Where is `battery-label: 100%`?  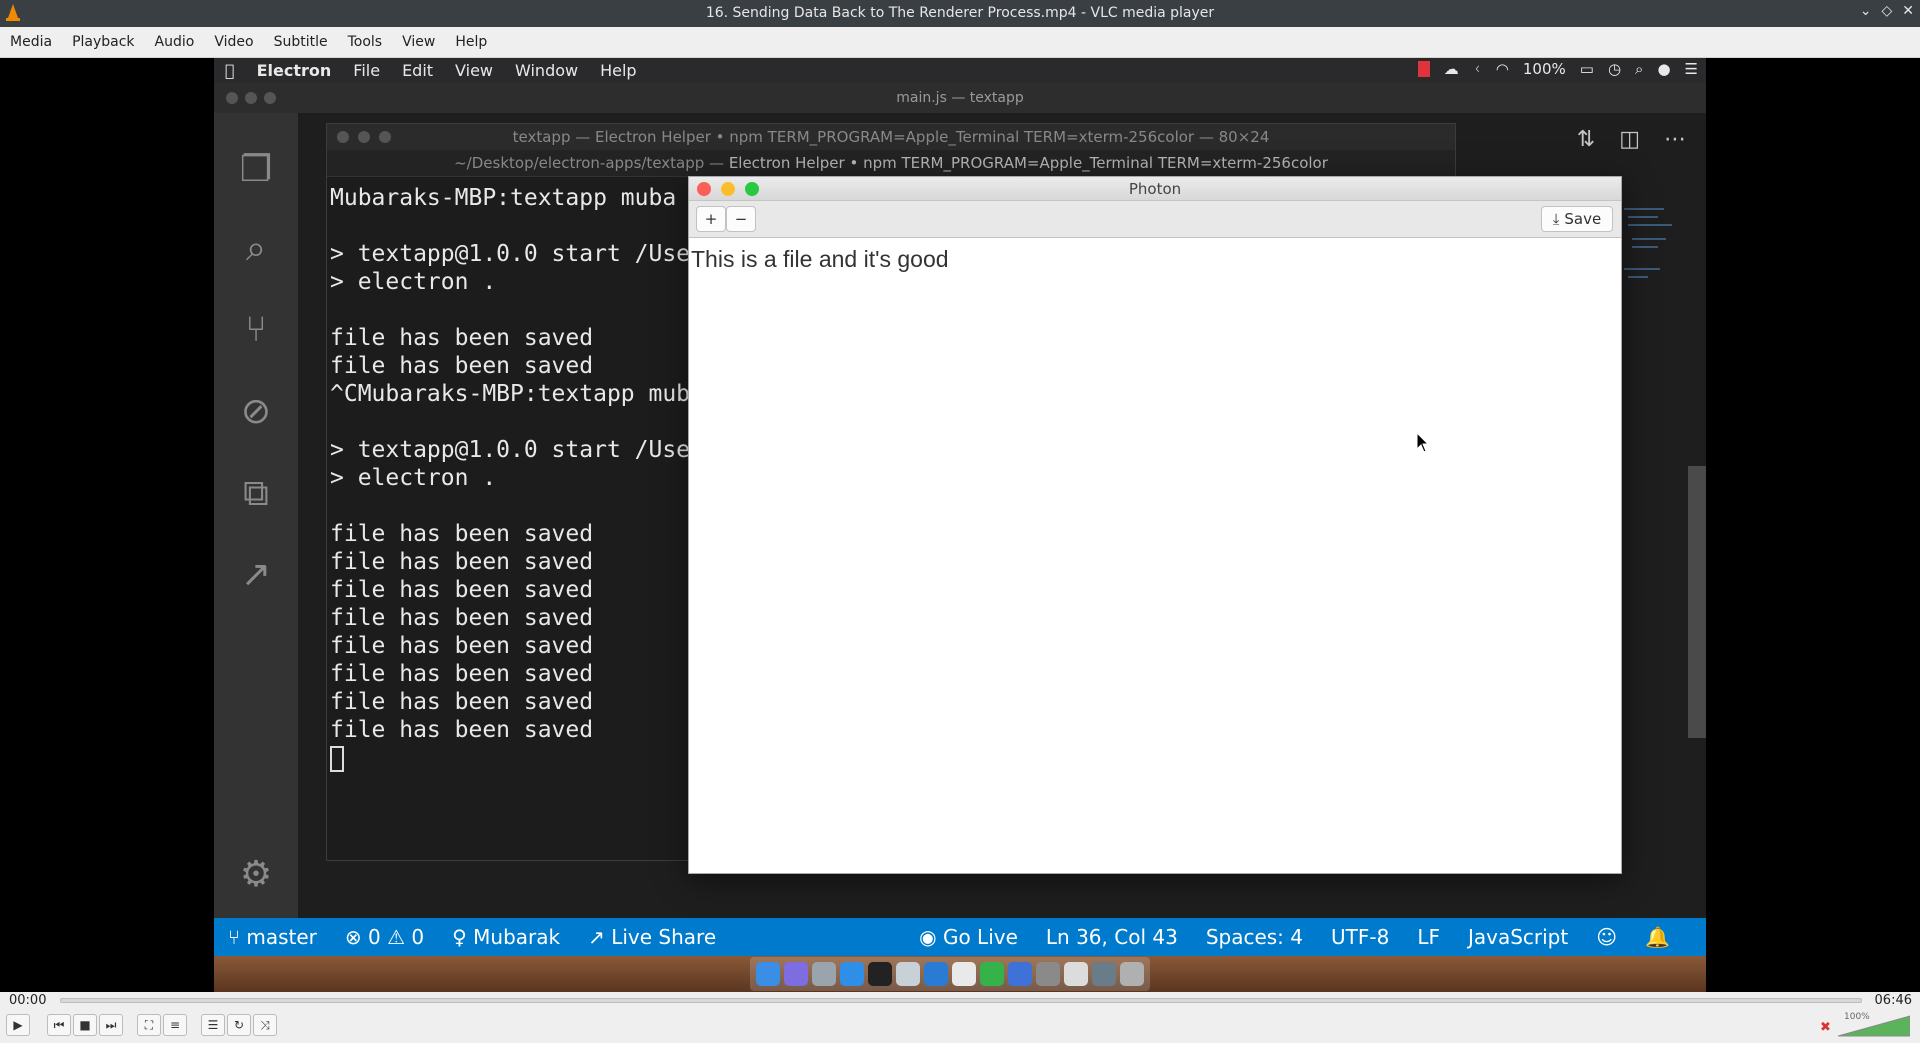 battery-label: 100% is located at coordinates (1544, 69).